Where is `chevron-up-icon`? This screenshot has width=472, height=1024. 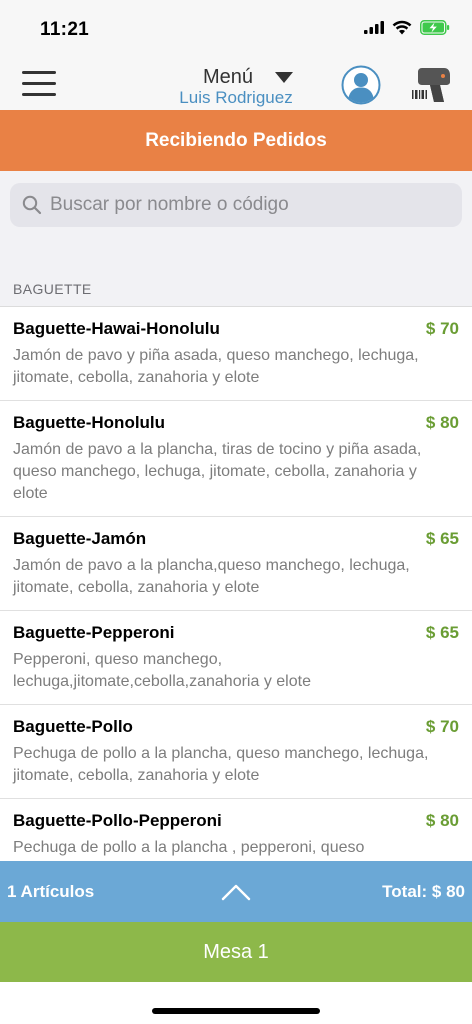 chevron-up-icon is located at coordinates (236, 892).